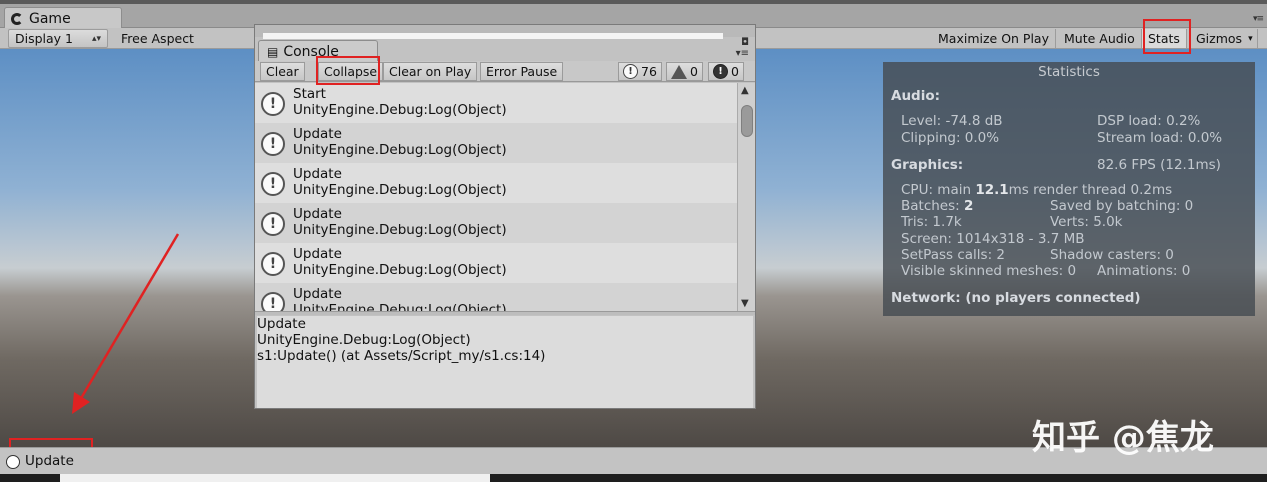  I want to click on clear-button: Clear, so click(282, 71).